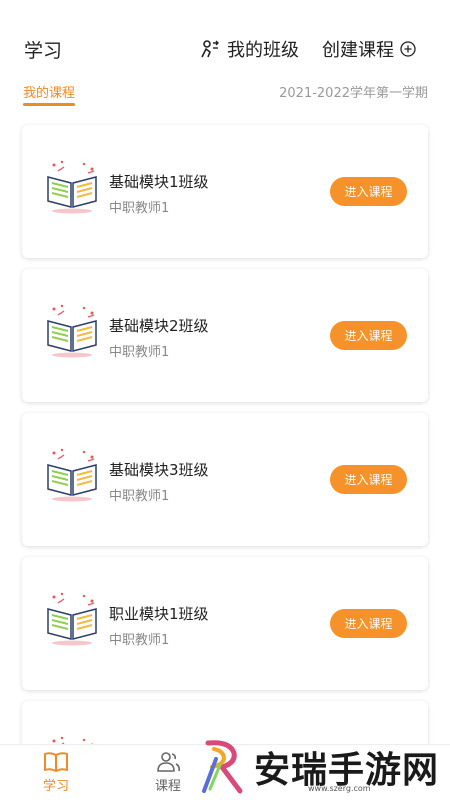 The height and width of the screenshot is (800, 450). Describe the element at coordinates (159, 326) in the screenshot. I see `course-name: 基础模块2班级` at that location.